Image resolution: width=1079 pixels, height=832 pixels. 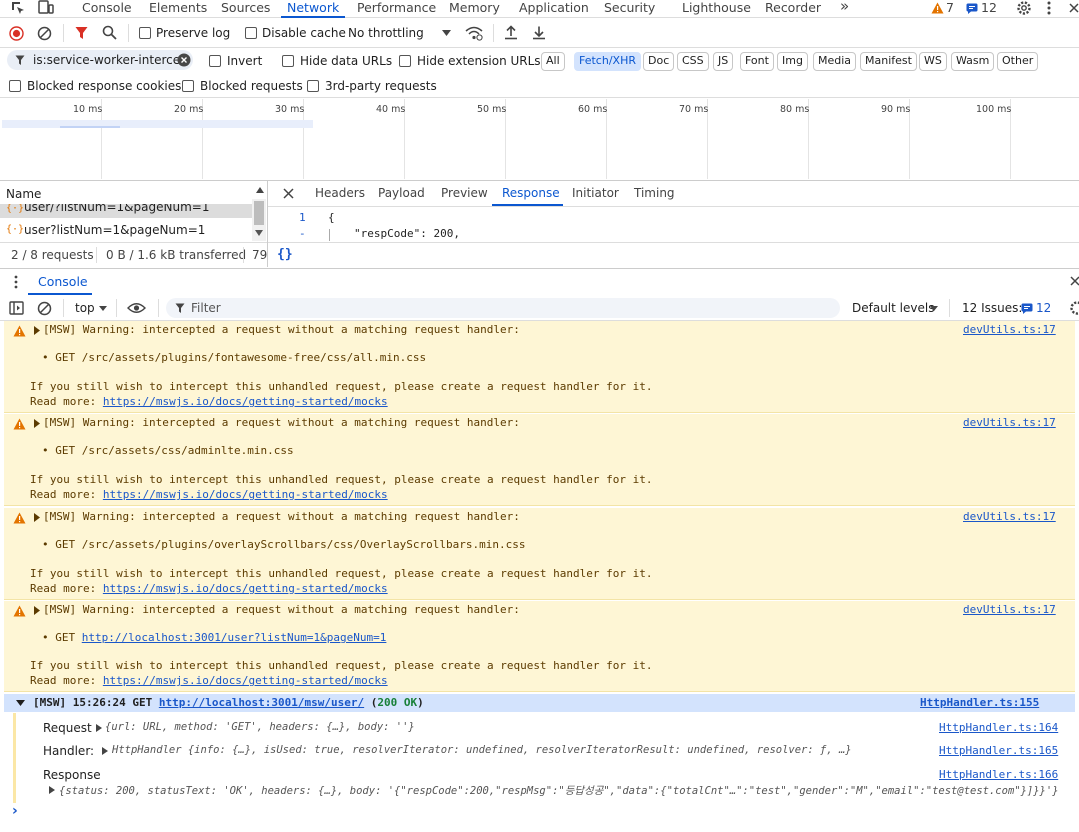 I want to click on request-row: {·} user?listNum=1&pageNum=1, so click(x=126, y=230).